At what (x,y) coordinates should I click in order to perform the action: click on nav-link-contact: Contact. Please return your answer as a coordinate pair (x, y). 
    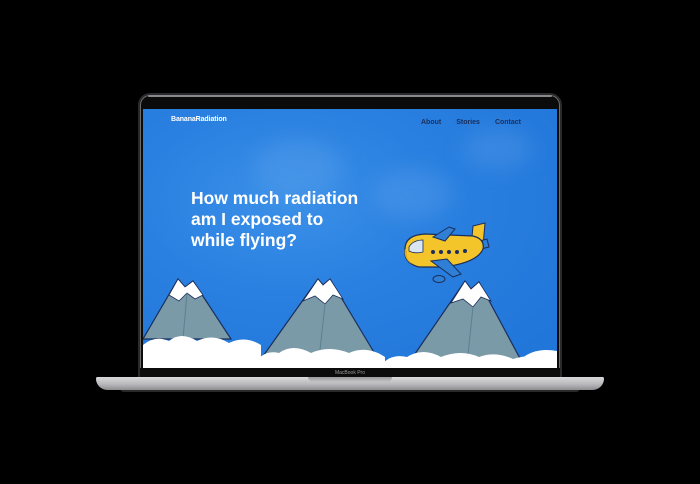
    Looking at the image, I should click on (508, 122).